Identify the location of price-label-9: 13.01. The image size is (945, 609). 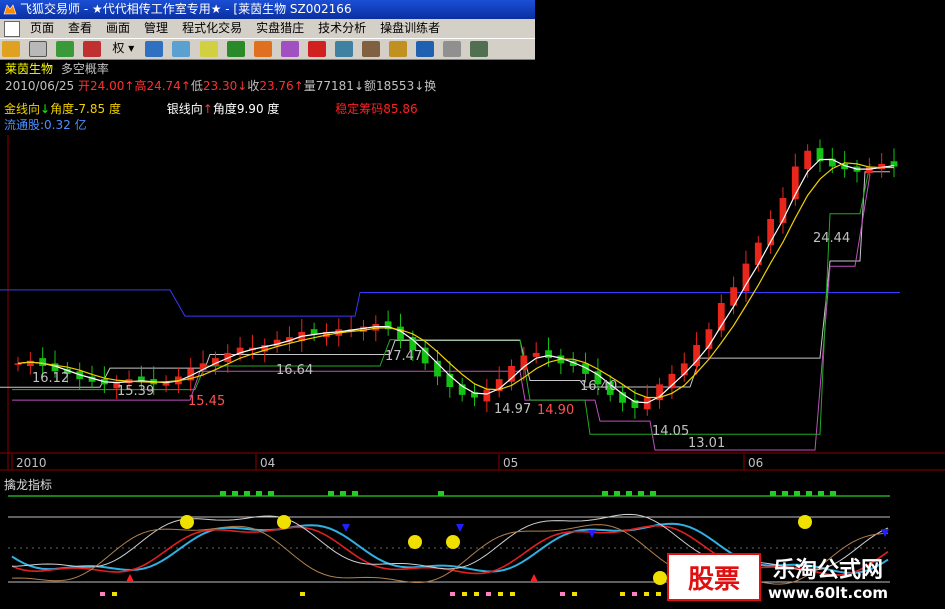
(706, 443).